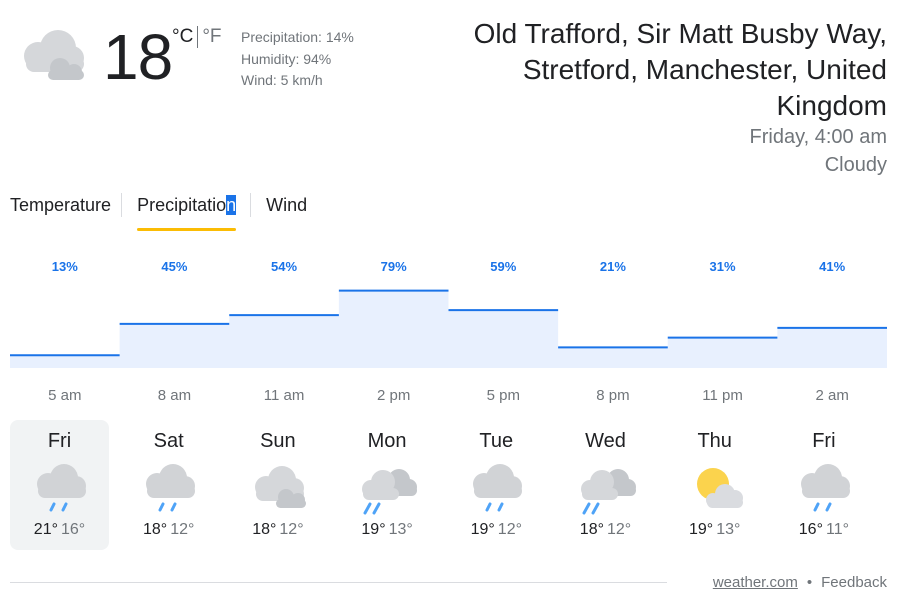 The width and height of the screenshot is (900, 600). Describe the element at coordinates (182, 37) in the screenshot. I see `celsius-toggle: °C` at that location.